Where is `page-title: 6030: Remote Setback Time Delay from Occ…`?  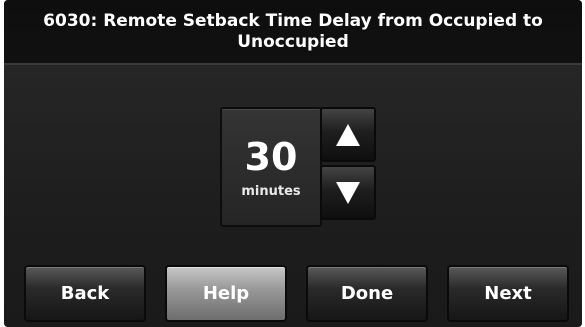
page-title: 6030: Remote Setback Time Delay from Occ… is located at coordinates (293, 31).